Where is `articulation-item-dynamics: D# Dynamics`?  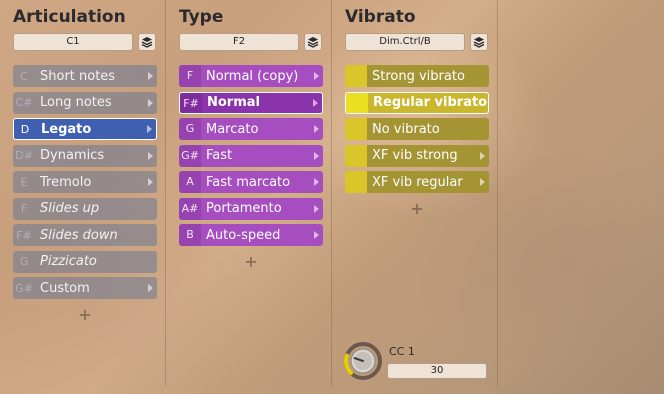
articulation-item-dynamics: D# Dynamics is located at coordinates (85, 155).